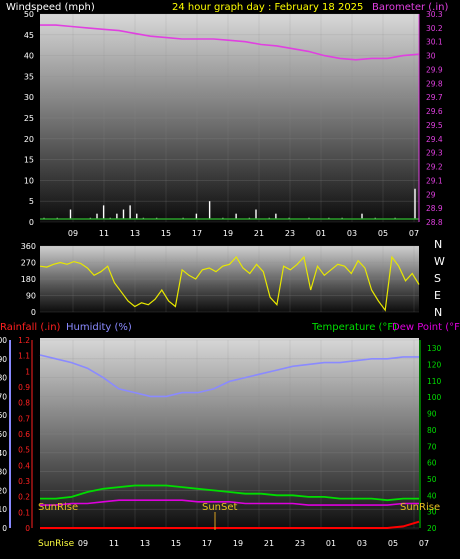 The image size is (460, 559). I want to click on temperature-axis-title: Temperature (°F), so click(354, 327).